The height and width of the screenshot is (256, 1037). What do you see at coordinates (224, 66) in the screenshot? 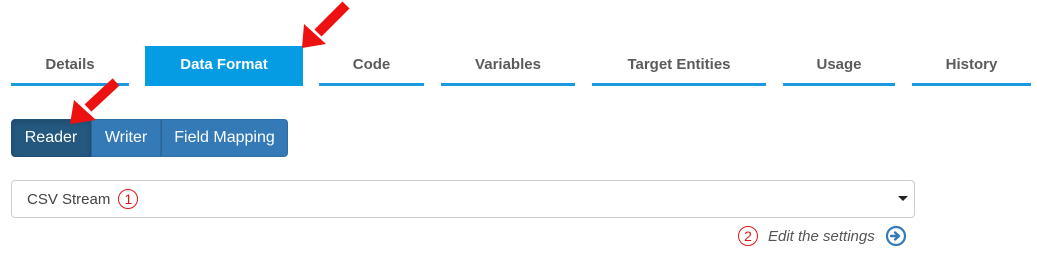
I see `tab-data-format: Data Format` at bounding box center [224, 66].